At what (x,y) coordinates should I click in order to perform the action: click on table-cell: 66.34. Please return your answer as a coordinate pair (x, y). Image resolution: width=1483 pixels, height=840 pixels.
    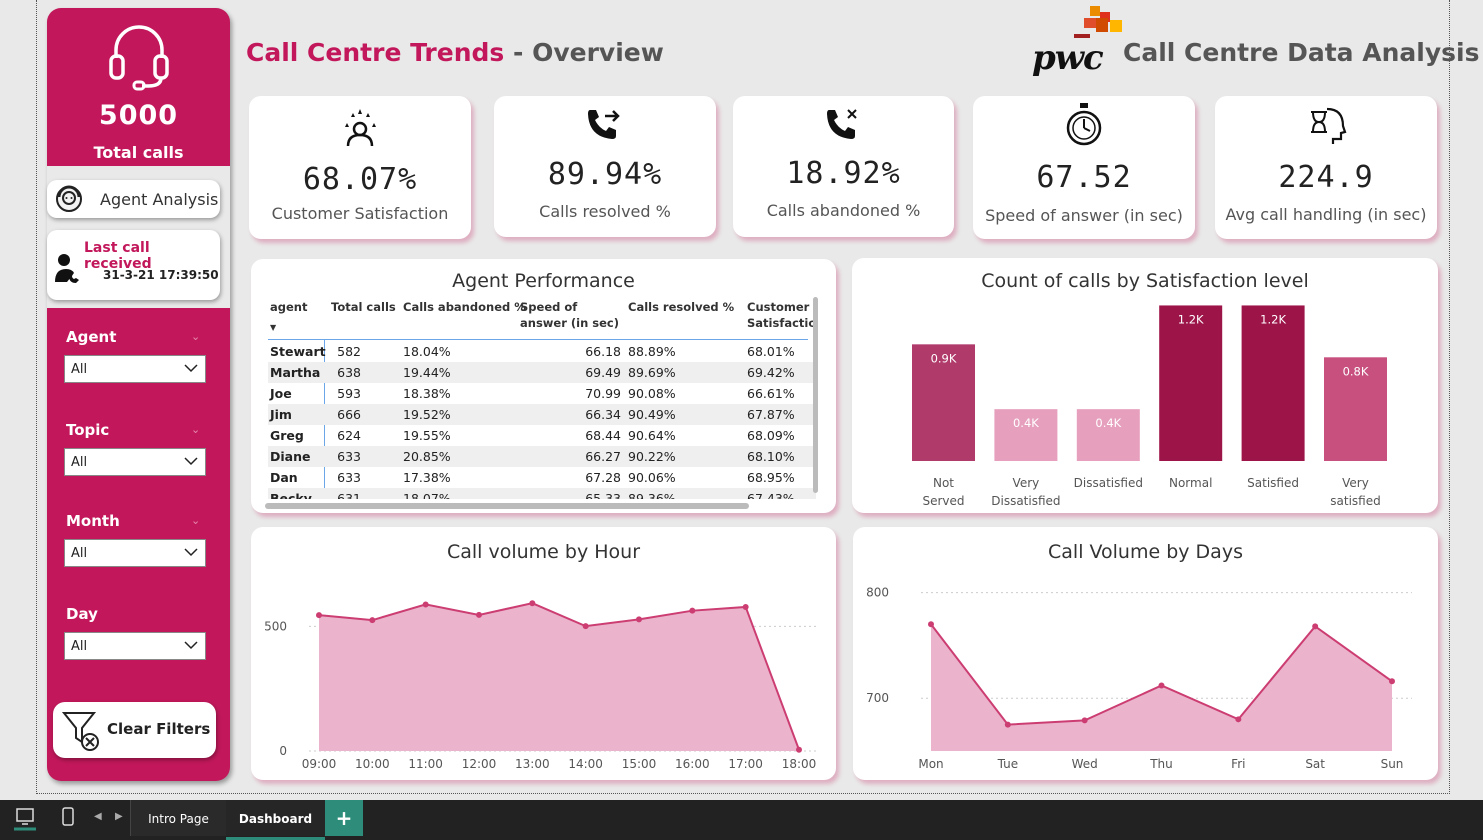
    Looking at the image, I should click on (603, 414).